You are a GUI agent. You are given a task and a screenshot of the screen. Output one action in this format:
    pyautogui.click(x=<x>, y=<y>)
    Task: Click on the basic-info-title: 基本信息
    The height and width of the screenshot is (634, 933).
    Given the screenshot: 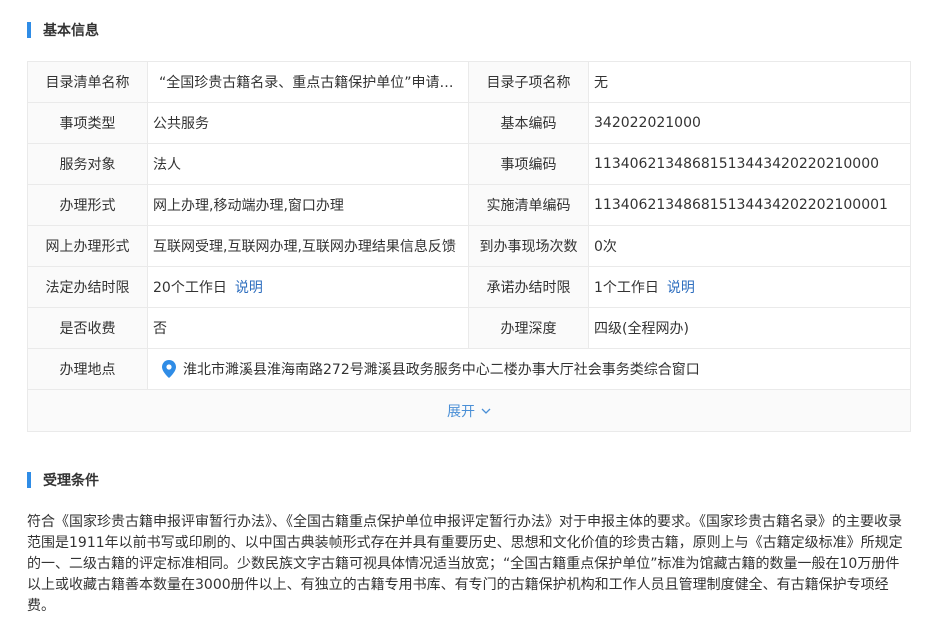 What is the action you would take?
    pyautogui.click(x=71, y=31)
    